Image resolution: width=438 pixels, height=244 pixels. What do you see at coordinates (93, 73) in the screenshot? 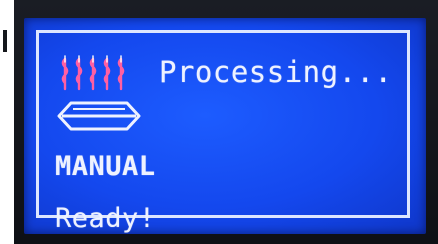
I see `heating-element-icon` at bounding box center [93, 73].